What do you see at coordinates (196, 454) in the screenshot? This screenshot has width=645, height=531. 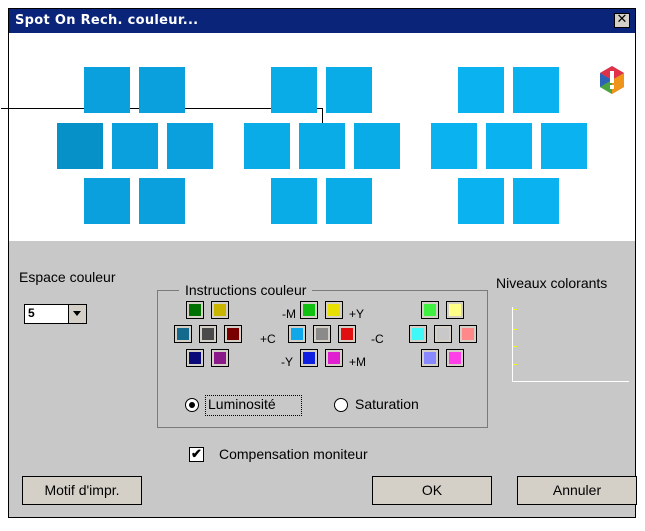 I see `monitor-compensation-checkbox: ✔` at bounding box center [196, 454].